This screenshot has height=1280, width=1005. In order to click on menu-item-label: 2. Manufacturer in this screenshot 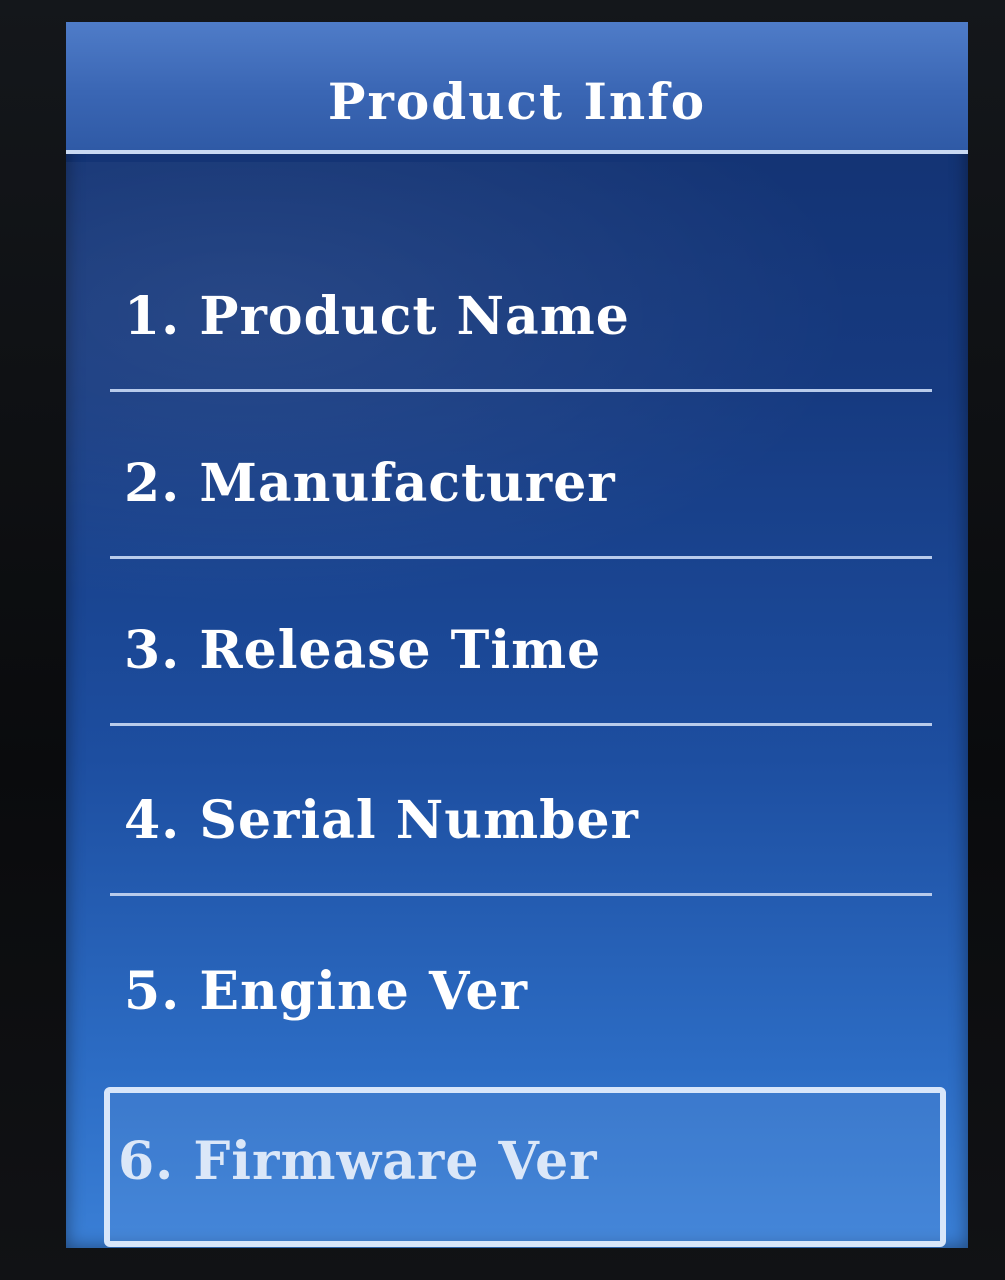, I will do `click(370, 483)`.